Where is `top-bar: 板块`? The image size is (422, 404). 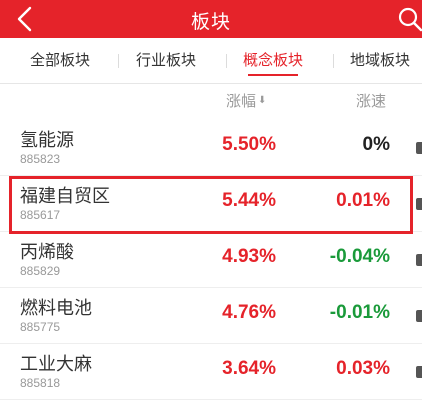
top-bar: 板块 is located at coordinates (211, 19).